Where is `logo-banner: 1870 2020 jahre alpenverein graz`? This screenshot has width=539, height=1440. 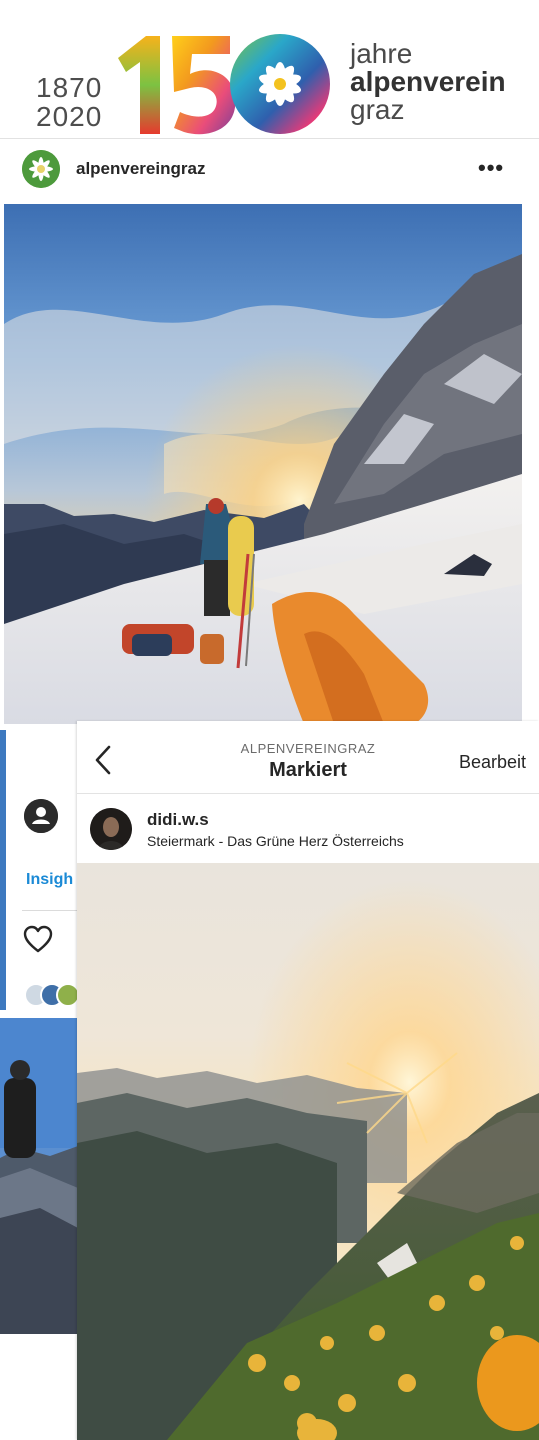 logo-banner: 1870 2020 jahre alpenverein graz is located at coordinates (269, 69).